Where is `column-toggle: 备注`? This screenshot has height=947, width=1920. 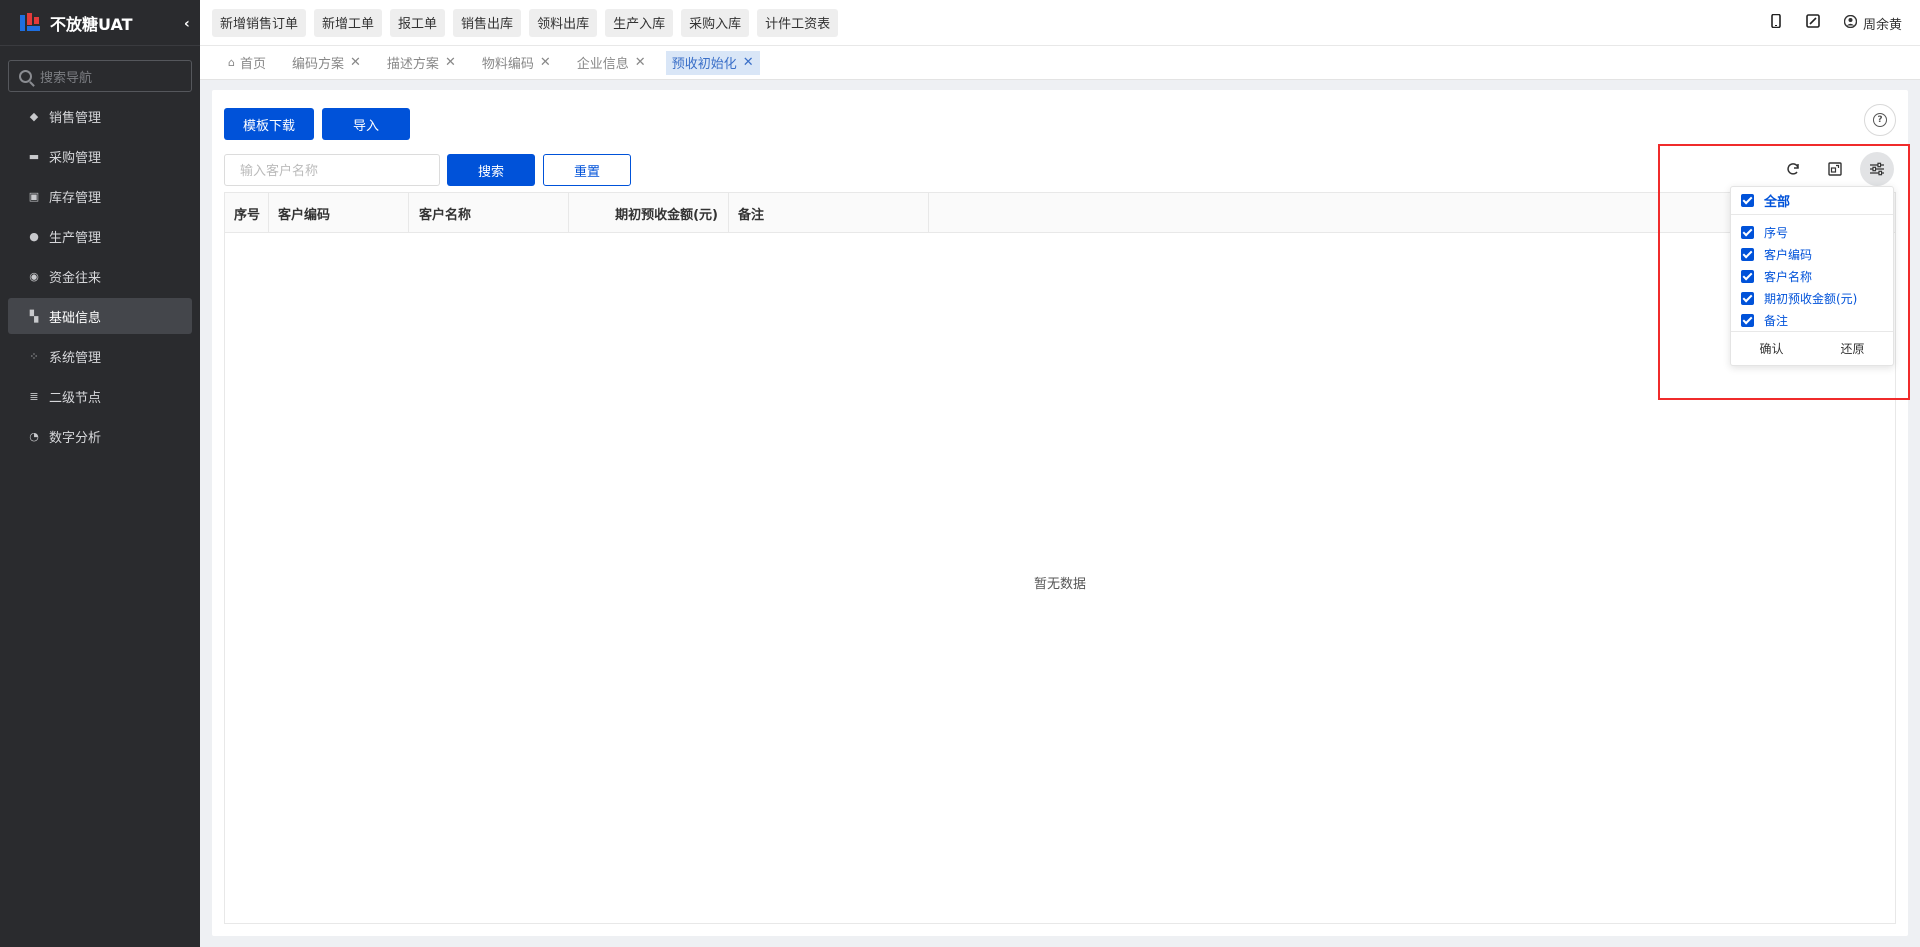 column-toggle: 备注 is located at coordinates (1812, 320).